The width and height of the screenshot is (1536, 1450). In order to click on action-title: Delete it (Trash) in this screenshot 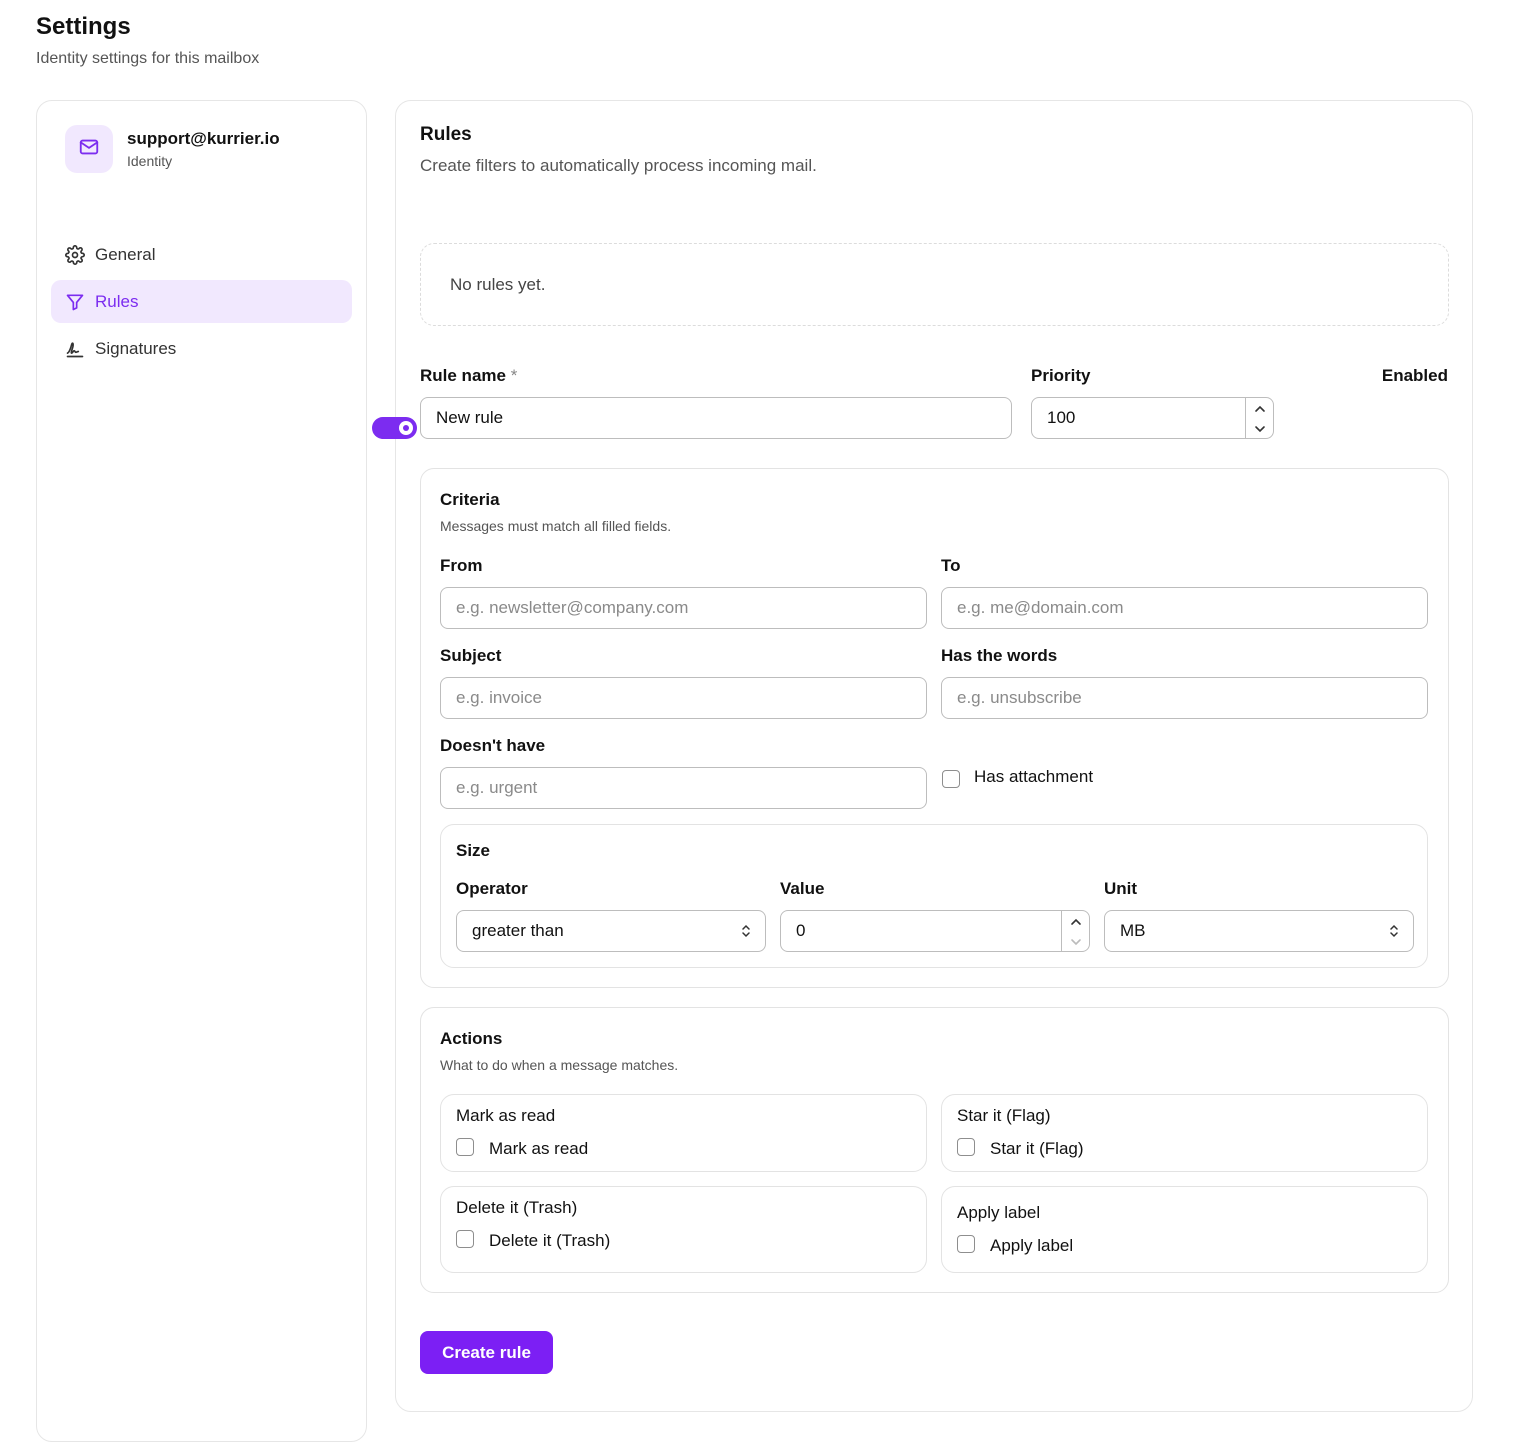, I will do `click(517, 1207)`.